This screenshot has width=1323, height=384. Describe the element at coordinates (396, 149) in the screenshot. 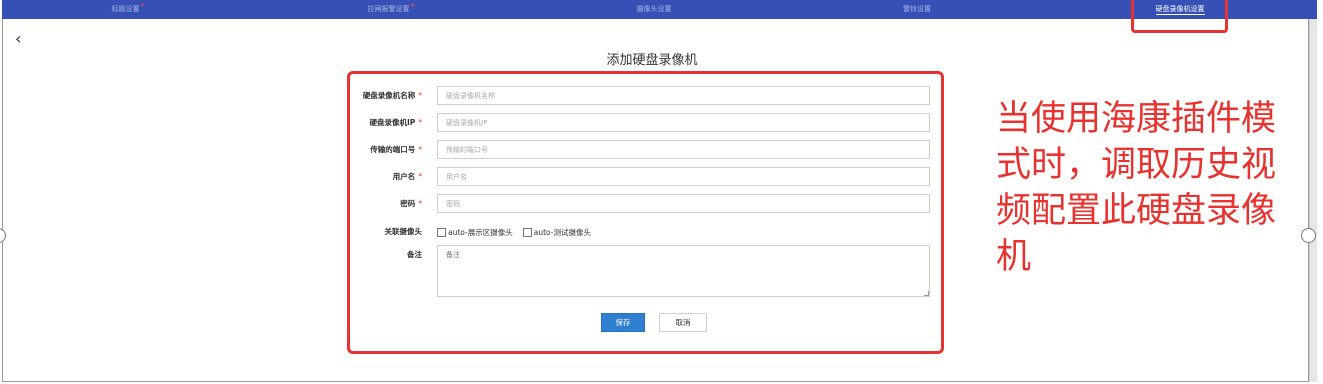

I see `field-label: 传输的端口号 *` at that location.